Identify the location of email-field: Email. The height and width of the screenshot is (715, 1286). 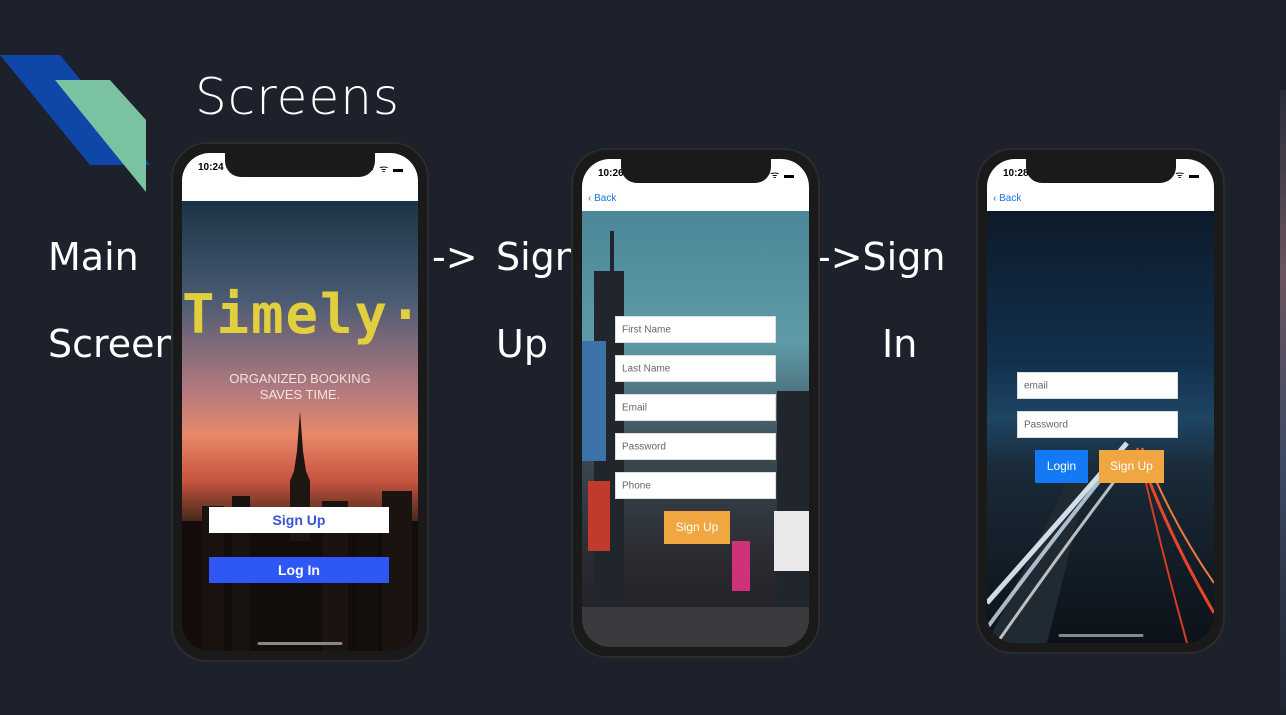
(695, 407).